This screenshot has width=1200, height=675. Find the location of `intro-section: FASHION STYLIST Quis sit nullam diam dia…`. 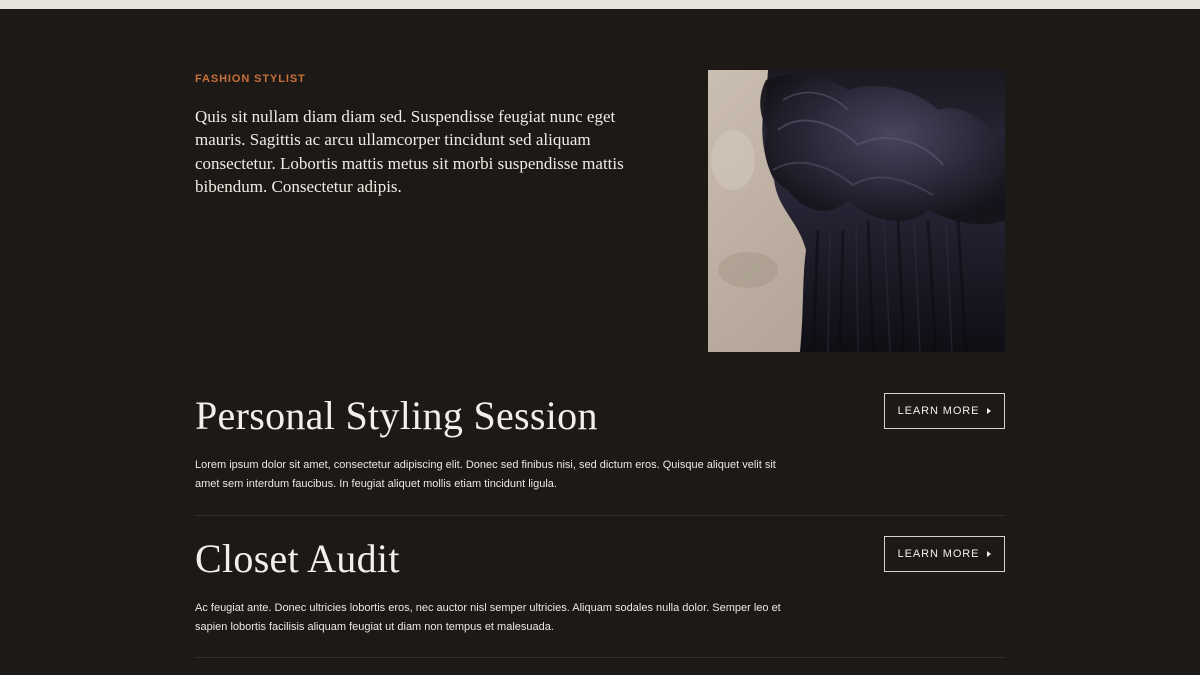

intro-section: FASHION STYLIST Quis sit nullam diam dia… is located at coordinates (430, 135).